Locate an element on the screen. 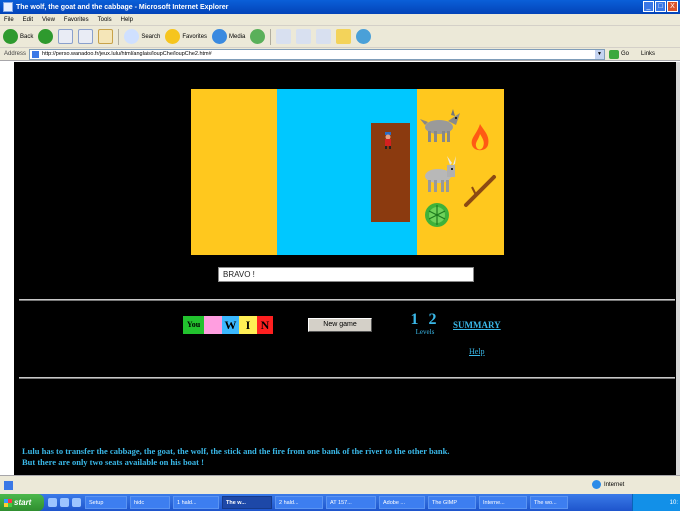 This screenshot has width=680, height=511. menu-favorites: Favorites is located at coordinates (76, 20).